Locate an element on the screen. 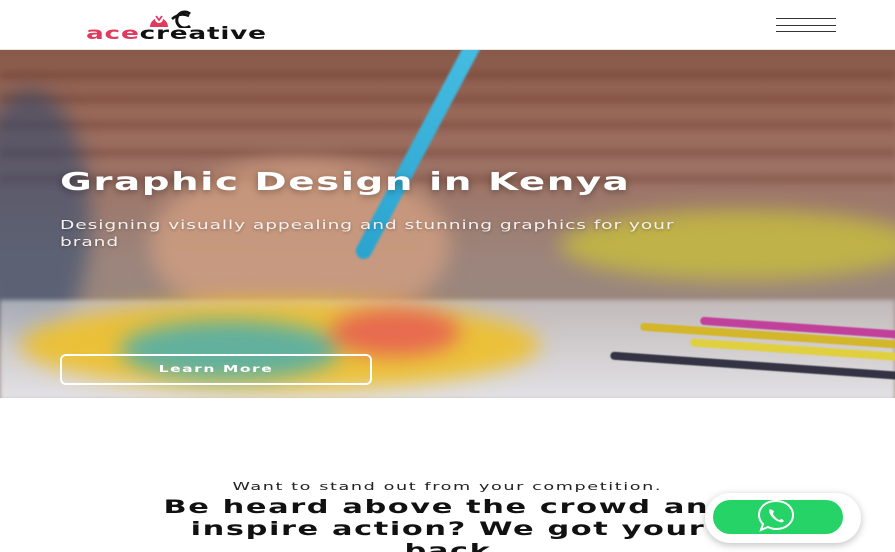  hero-title: Graphic Design in Kenya is located at coordinates (345, 181).